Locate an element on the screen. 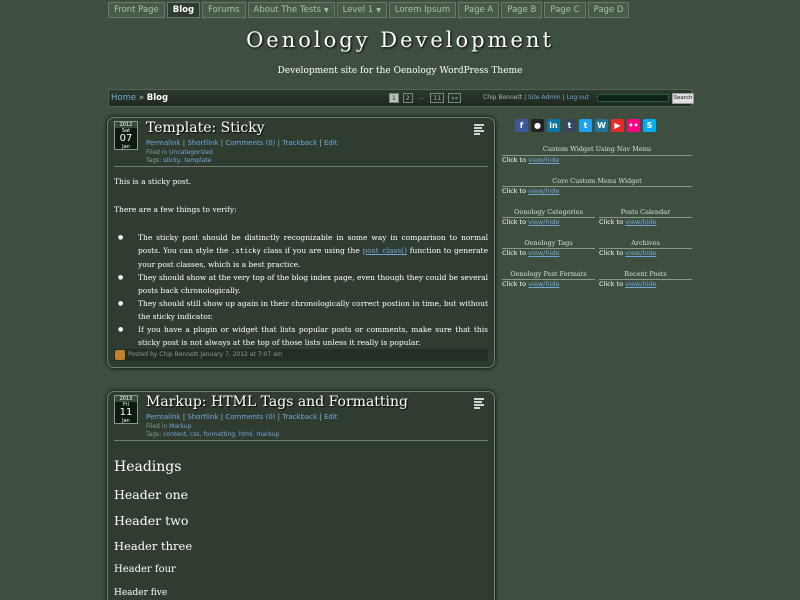  flickr-icon: •• is located at coordinates (633, 125).